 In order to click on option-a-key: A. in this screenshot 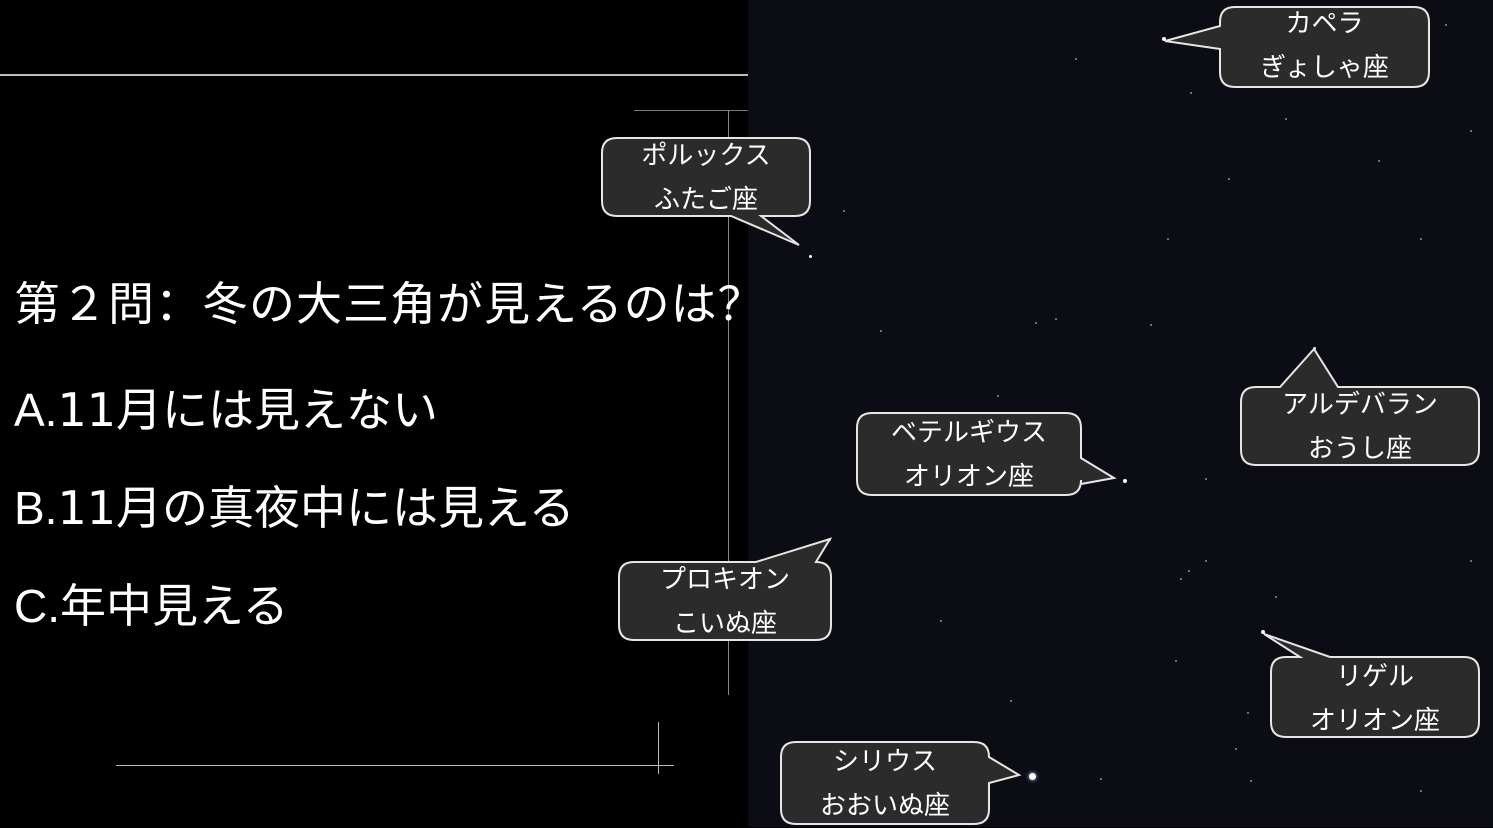, I will do `click(36, 410)`.